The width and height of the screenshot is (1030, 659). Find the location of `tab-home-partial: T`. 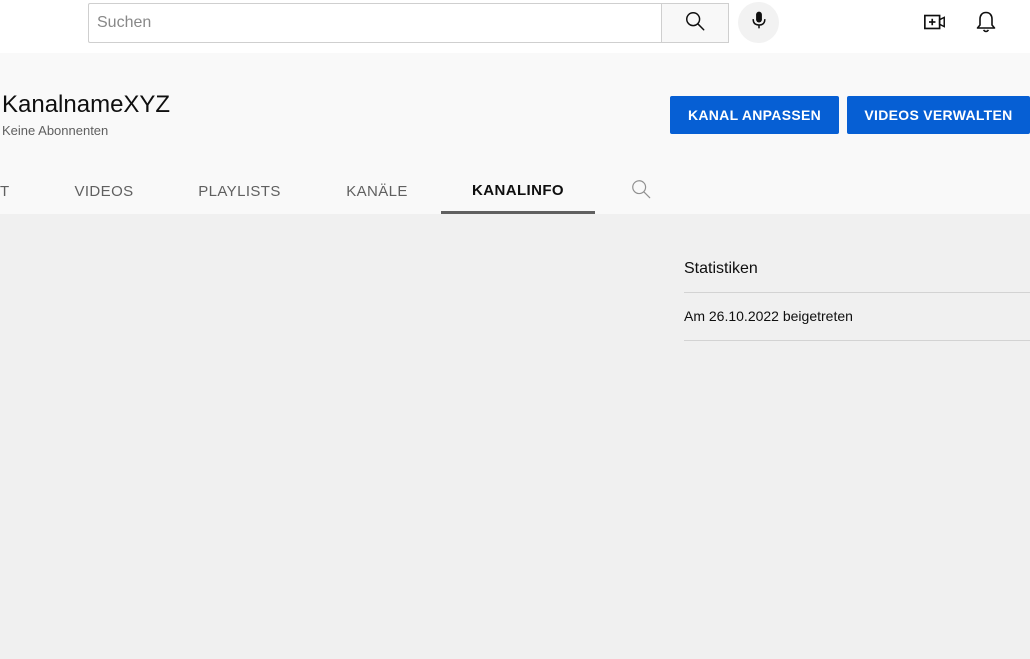

tab-home-partial: T is located at coordinates (6, 191).